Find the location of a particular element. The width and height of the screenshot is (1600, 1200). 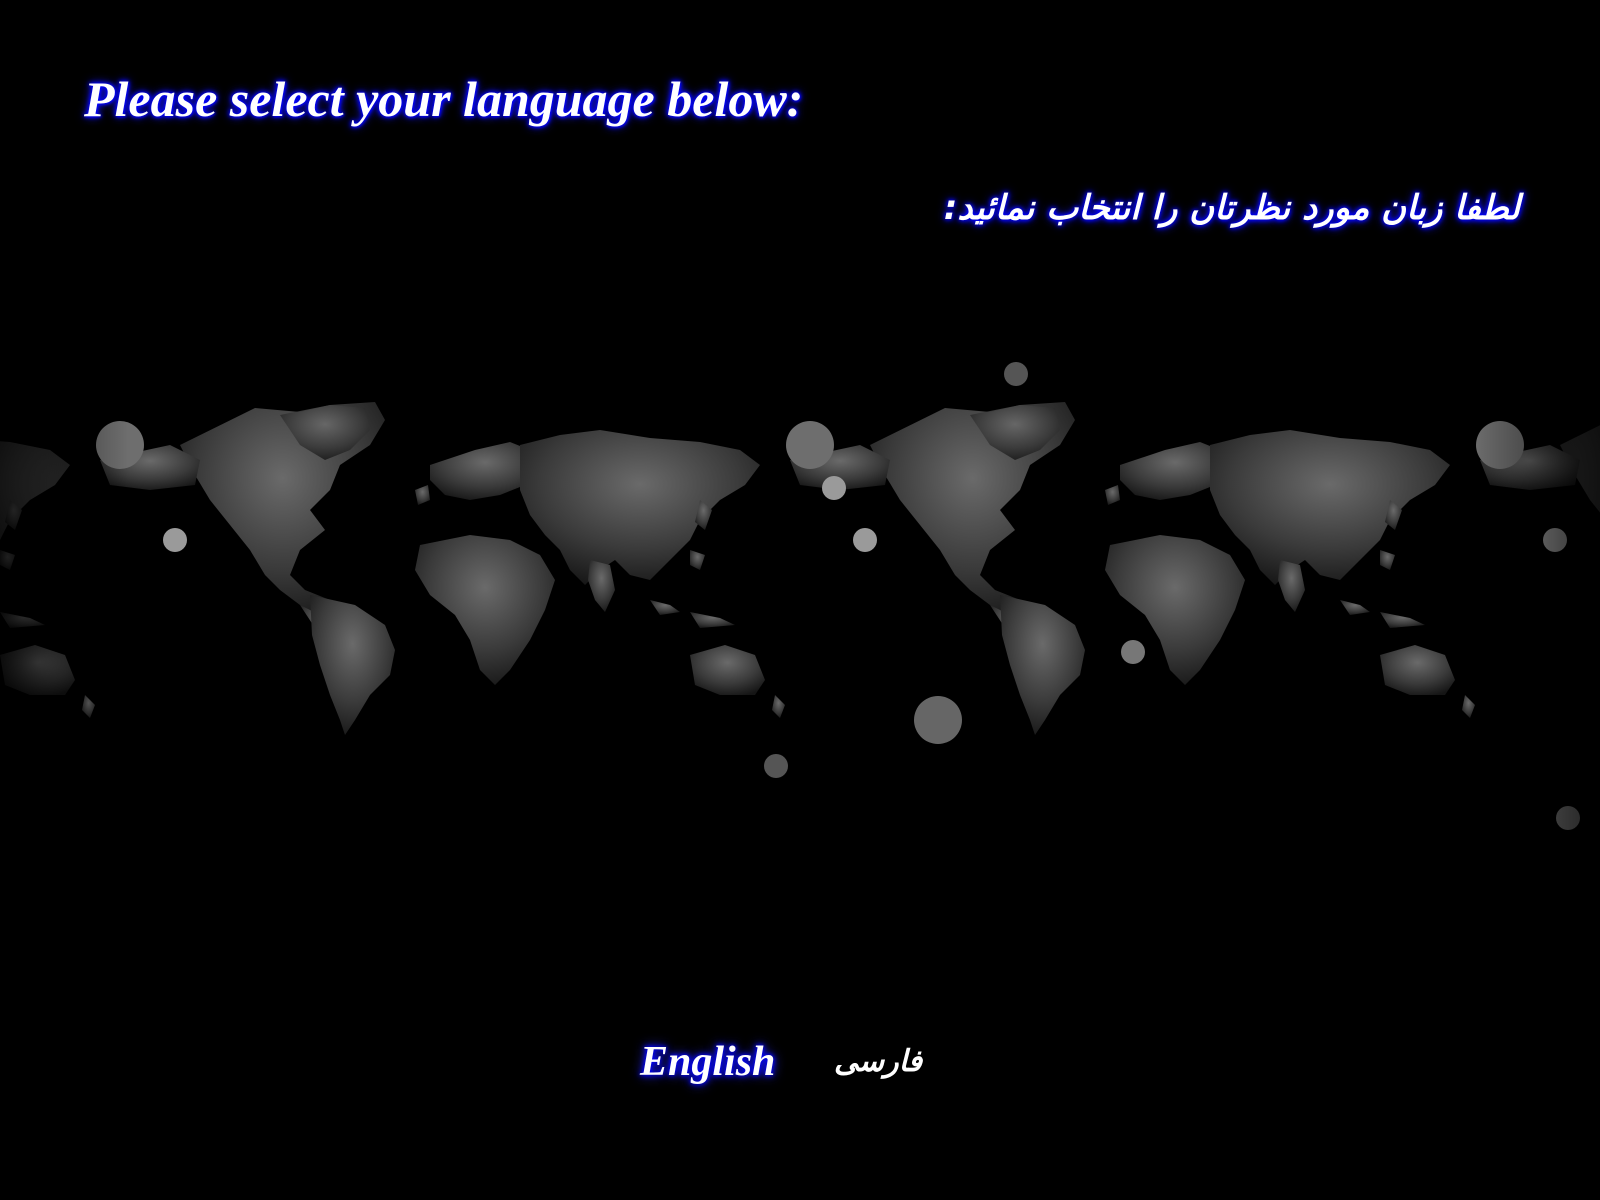

english-language-link: English is located at coordinates (707, 1062).